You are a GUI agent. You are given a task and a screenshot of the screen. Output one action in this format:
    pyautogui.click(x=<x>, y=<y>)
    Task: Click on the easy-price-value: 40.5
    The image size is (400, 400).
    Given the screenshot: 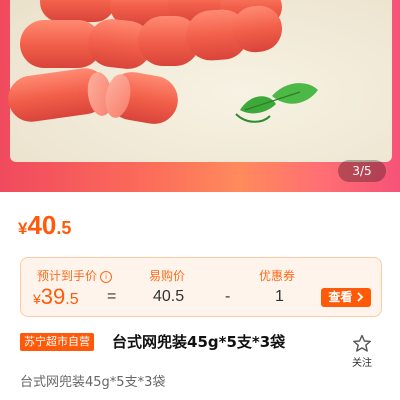 What is the action you would take?
    pyautogui.click(x=169, y=296)
    